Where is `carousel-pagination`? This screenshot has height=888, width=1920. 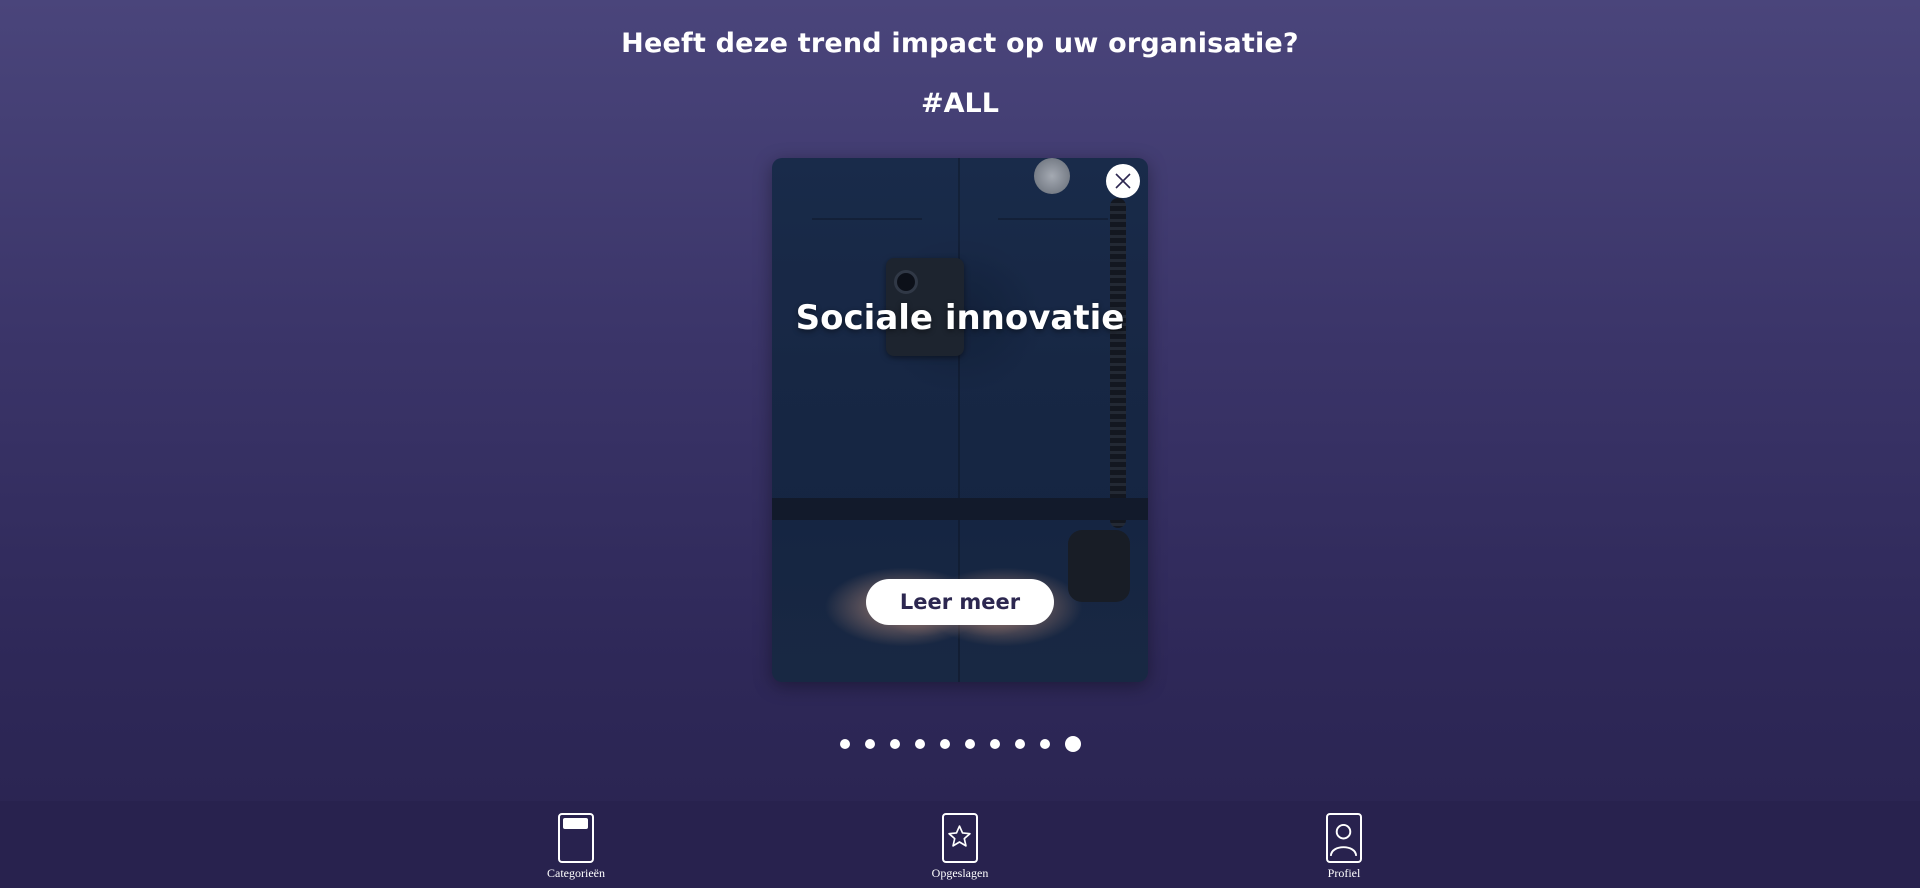
carousel-pagination is located at coordinates (960, 744).